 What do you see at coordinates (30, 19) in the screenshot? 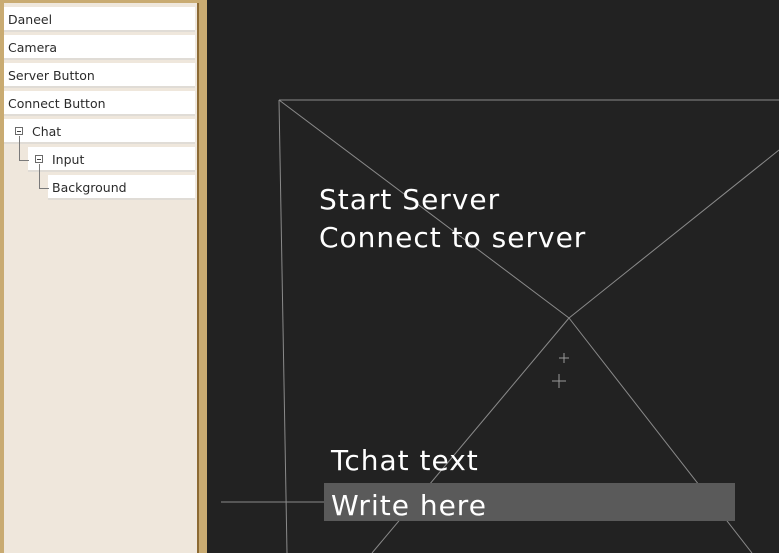
I see `tree-item-label: Daneel` at bounding box center [30, 19].